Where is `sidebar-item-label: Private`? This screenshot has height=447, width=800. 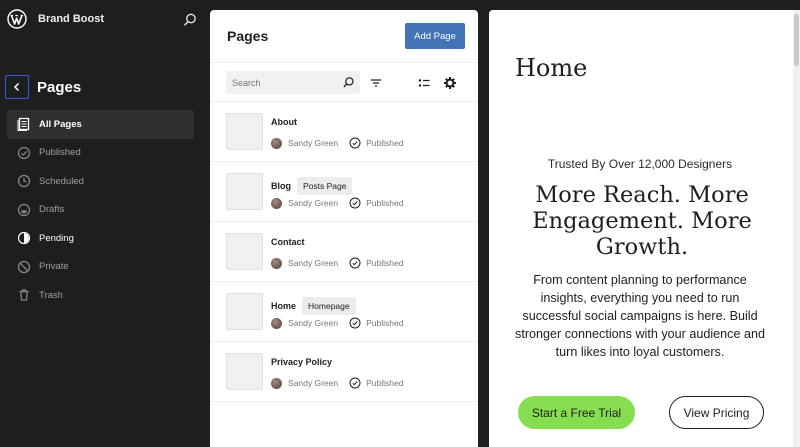 sidebar-item-label: Private is located at coordinates (54, 267).